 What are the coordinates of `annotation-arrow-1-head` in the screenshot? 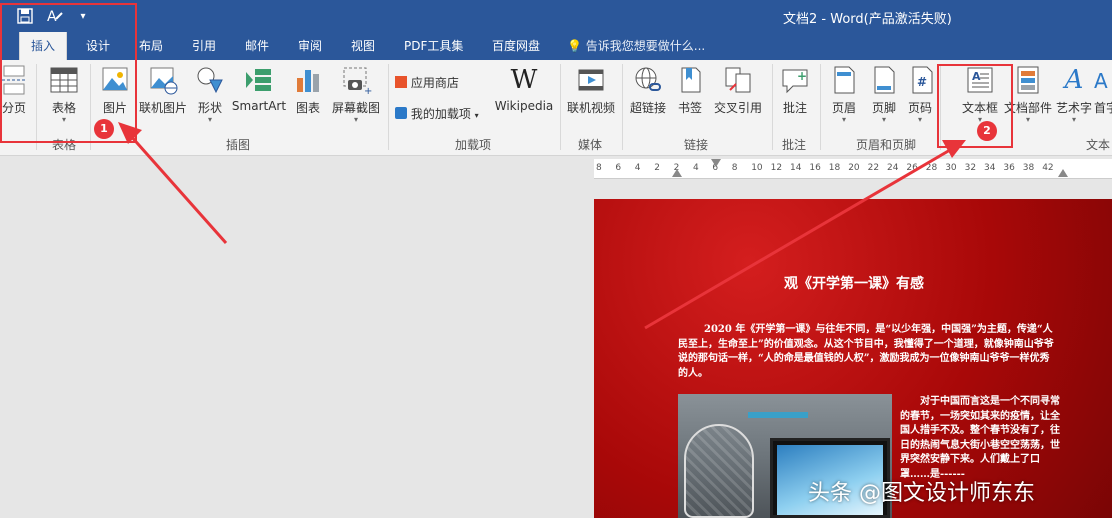 It's located at (130, 133).